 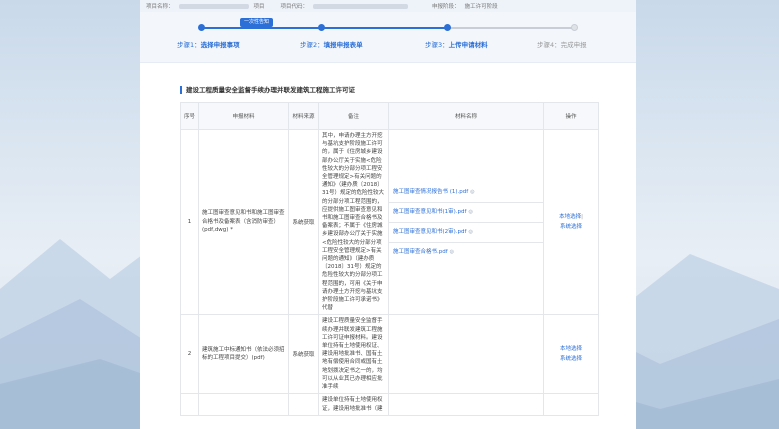 I want to click on section-title: 建设工程质量安全监督手续办理并联发建筑工程施工许可证, so click(x=389, y=90).